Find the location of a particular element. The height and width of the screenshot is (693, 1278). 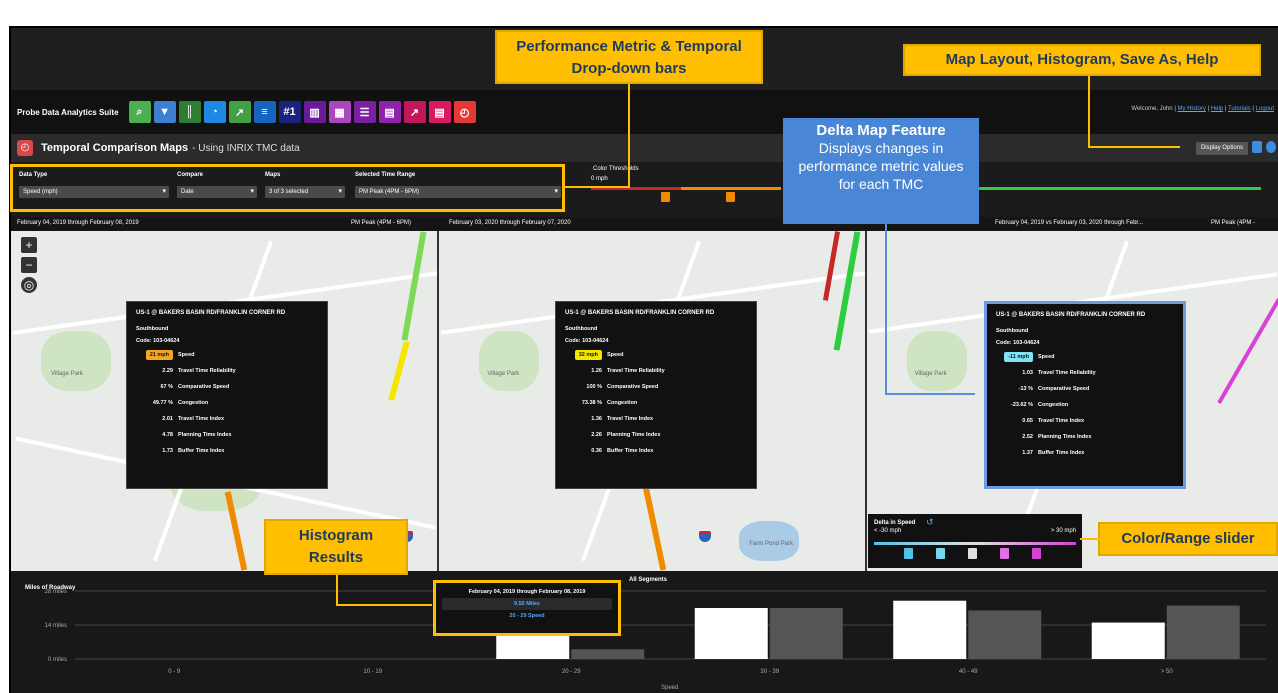

popup-row-label: Speed is located at coordinates (186, 355).